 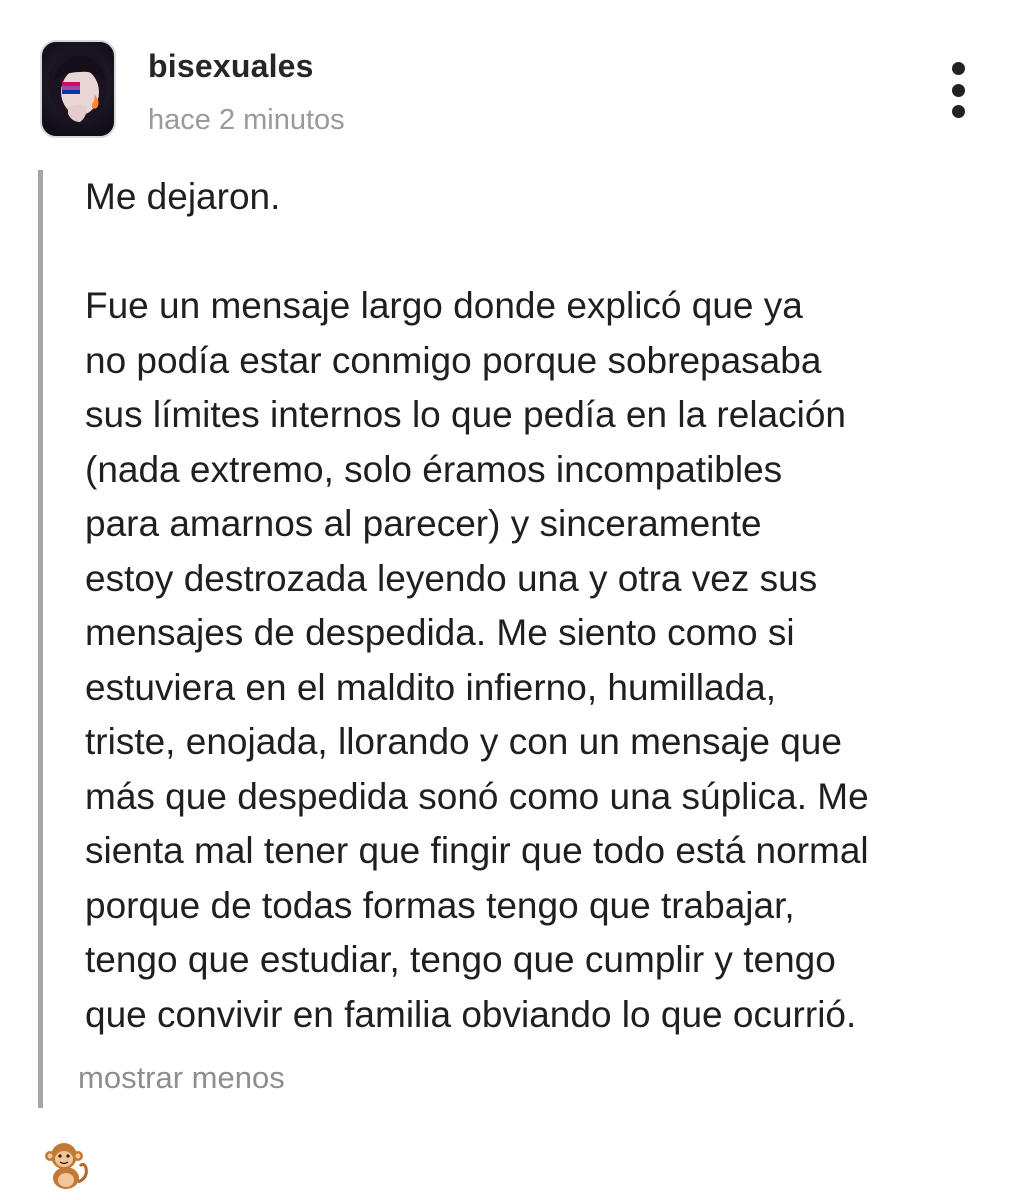 What do you see at coordinates (513, 90) in the screenshot?
I see `post-header: bisexuales hace 2 minutos` at bounding box center [513, 90].